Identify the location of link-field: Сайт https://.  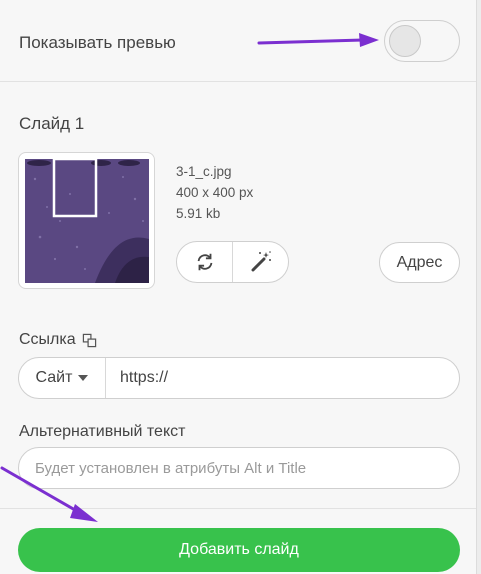
(239, 378).